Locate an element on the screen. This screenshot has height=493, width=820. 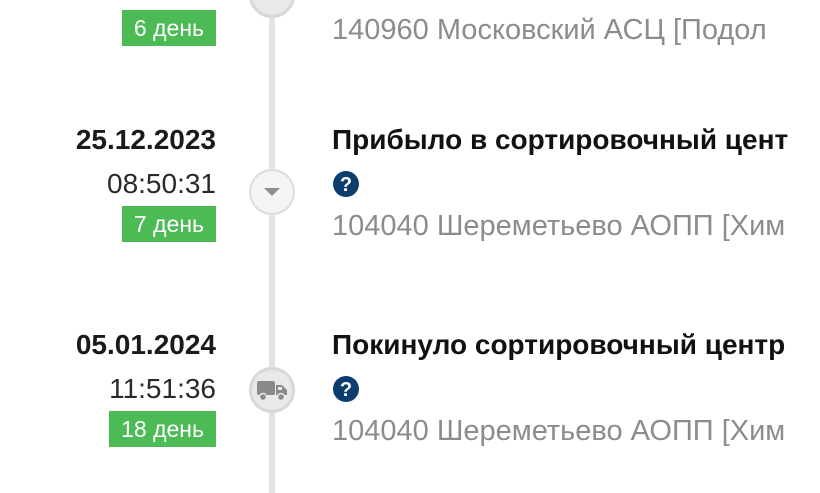
event-location: 140960 Московский АСЦ [Подол is located at coordinates (549, 30).